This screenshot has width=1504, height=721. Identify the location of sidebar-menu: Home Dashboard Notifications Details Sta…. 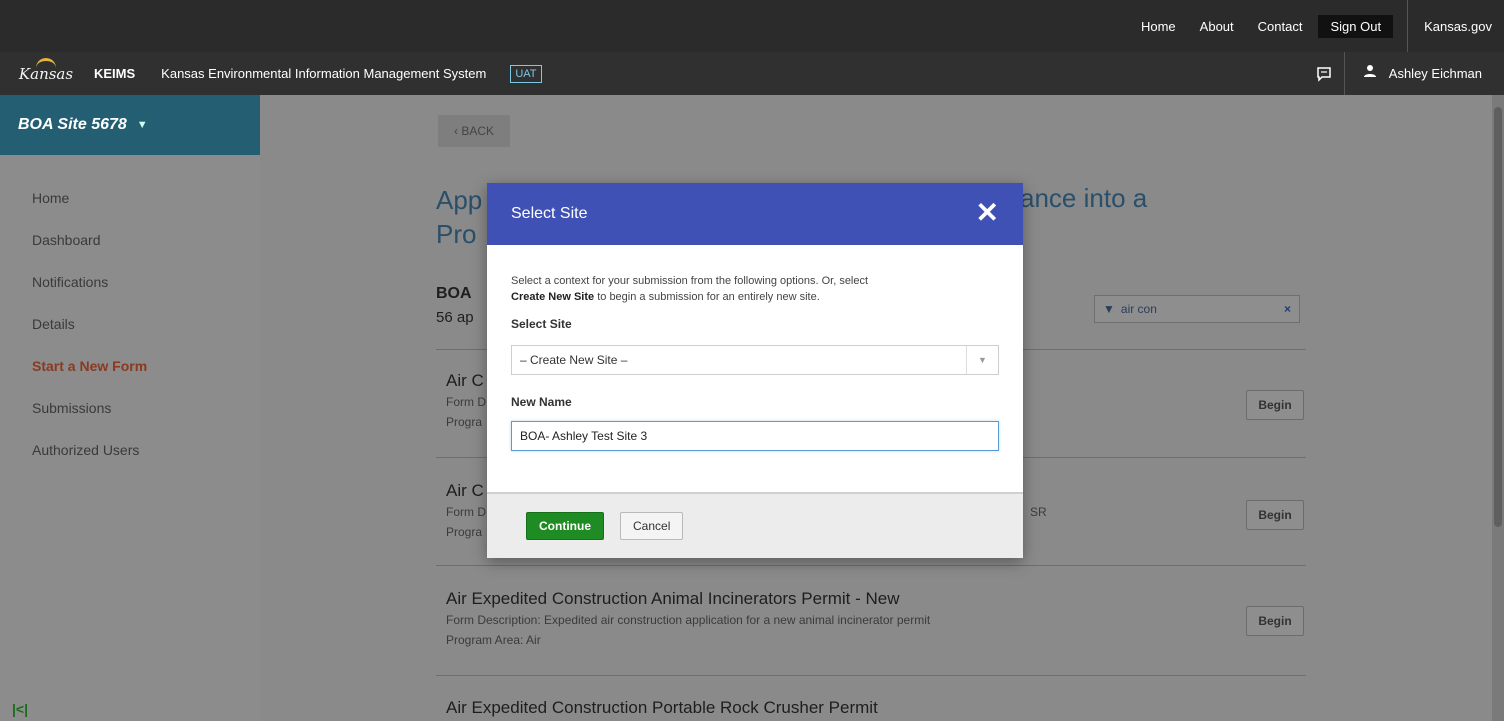
(130, 324).